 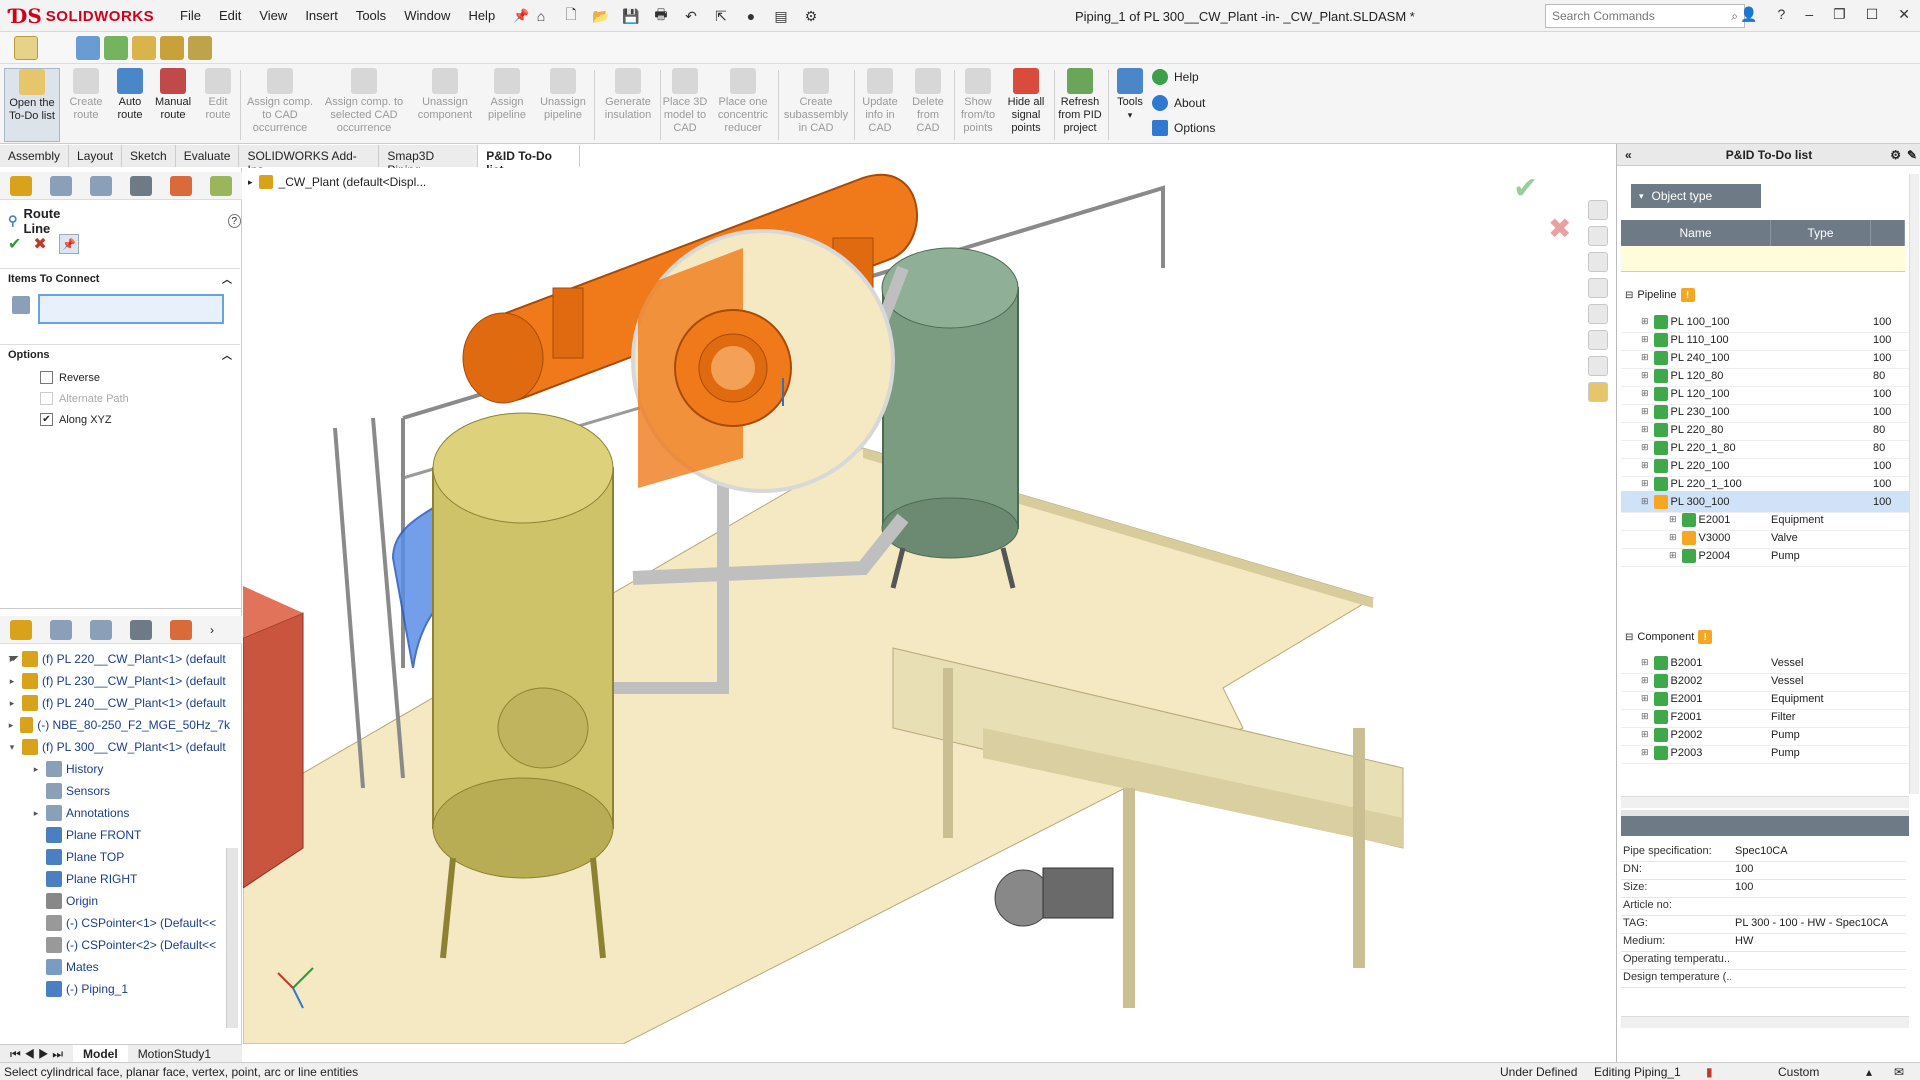 I want to click on appearances-icon, so click(x=1598, y=314).